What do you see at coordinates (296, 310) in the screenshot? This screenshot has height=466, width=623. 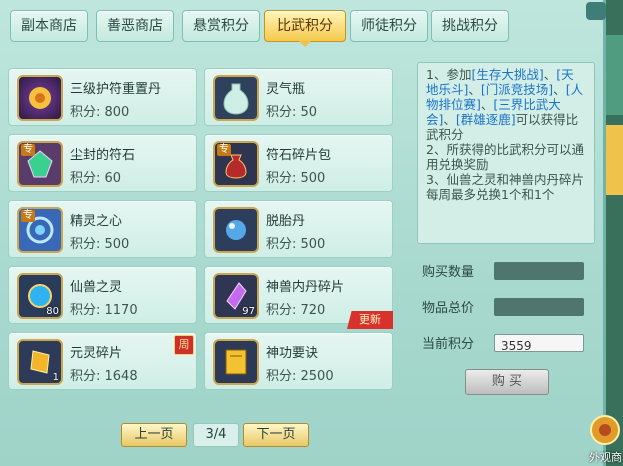 I see `item-price: 积分: 720` at bounding box center [296, 310].